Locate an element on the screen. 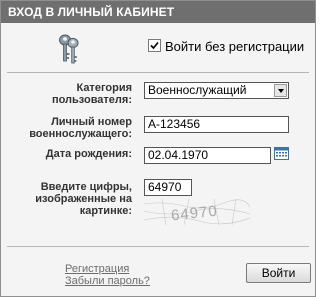  register-link: Регистрация is located at coordinates (97, 269).